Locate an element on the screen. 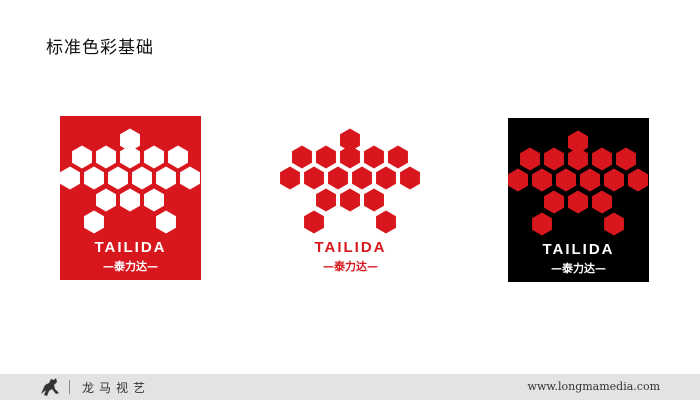 This screenshot has width=700, height=402. footer-website-url: www.longmamedia.com is located at coordinates (594, 386).